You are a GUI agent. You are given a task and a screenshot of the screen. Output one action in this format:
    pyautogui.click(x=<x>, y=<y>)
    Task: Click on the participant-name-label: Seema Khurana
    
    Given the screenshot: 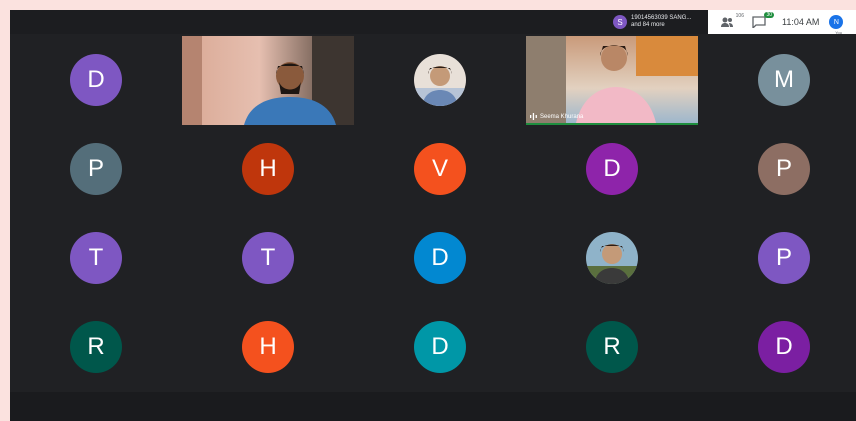 What is the action you would take?
    pyautogui.click(x=556, y=116)
    